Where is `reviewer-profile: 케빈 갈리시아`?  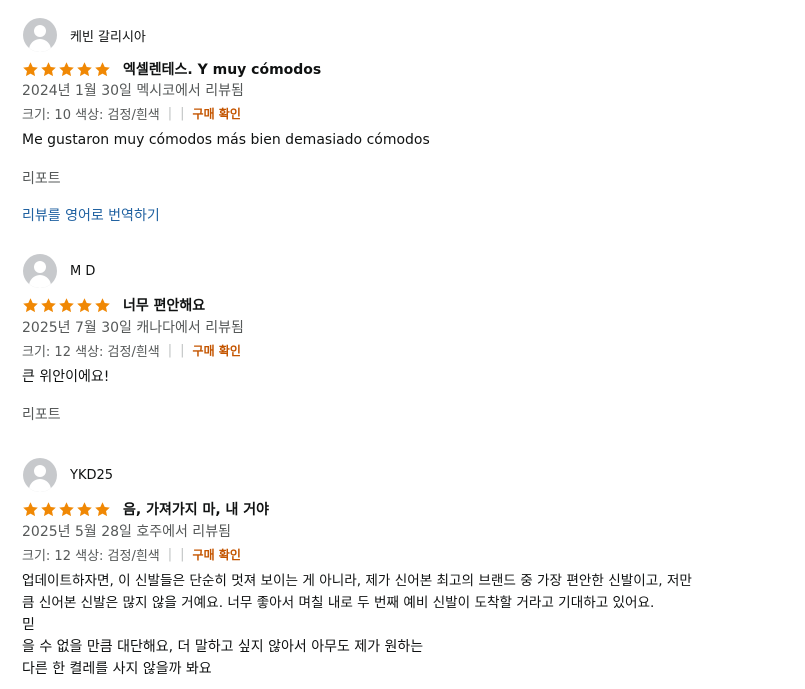 reviewer-profile: 케빈 갈리시아 is located at coordinates (84, 35).